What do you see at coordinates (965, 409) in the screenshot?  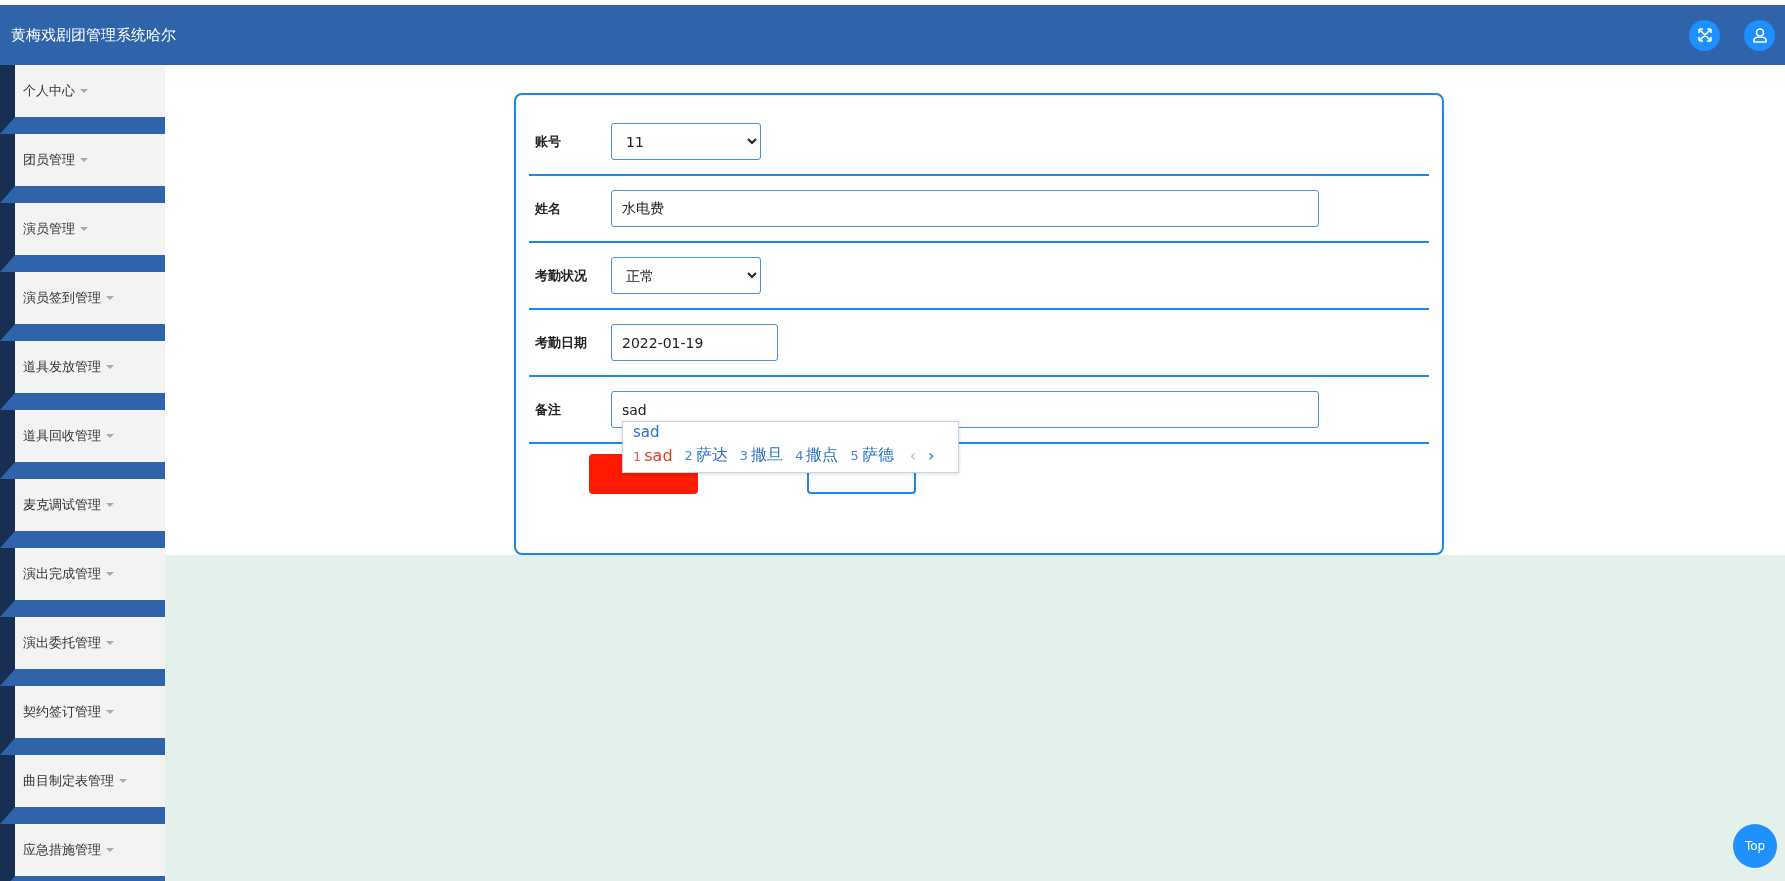 I see `input-field: sad` at bounding box center [965, 409].